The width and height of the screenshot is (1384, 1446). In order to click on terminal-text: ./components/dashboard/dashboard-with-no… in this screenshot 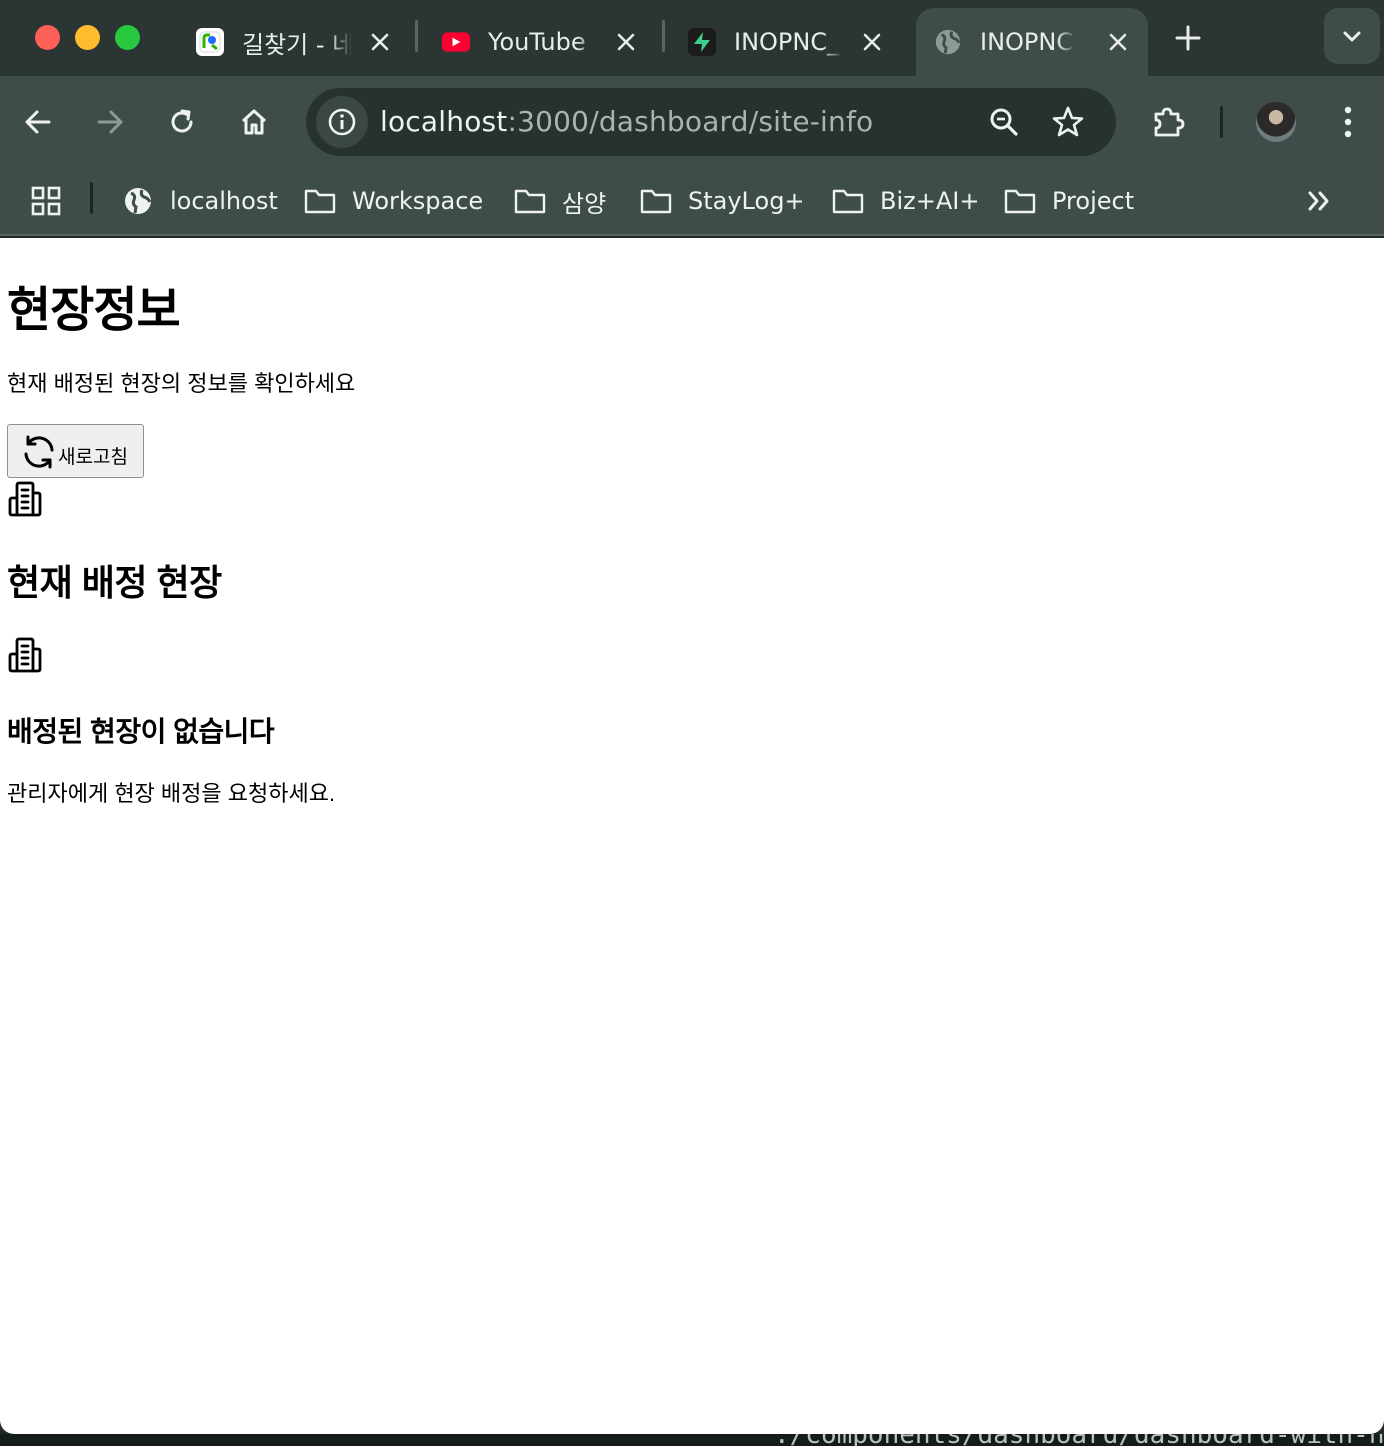, I will do `click(1079, 1440)`.